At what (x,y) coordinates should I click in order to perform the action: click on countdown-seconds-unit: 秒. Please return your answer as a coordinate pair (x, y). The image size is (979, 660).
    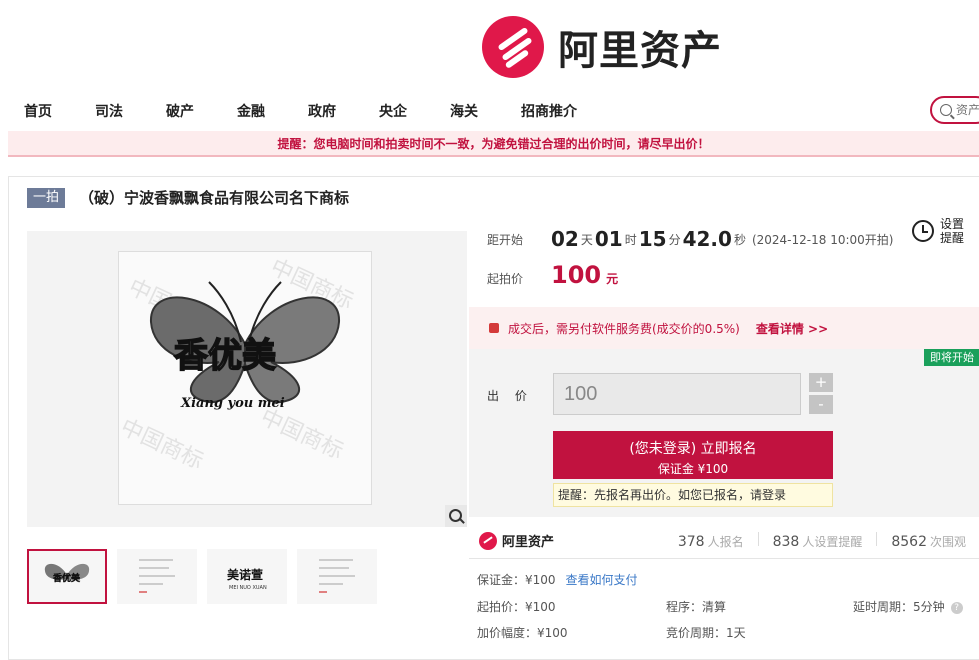
    Looking at the image, I should click on (739, 239).